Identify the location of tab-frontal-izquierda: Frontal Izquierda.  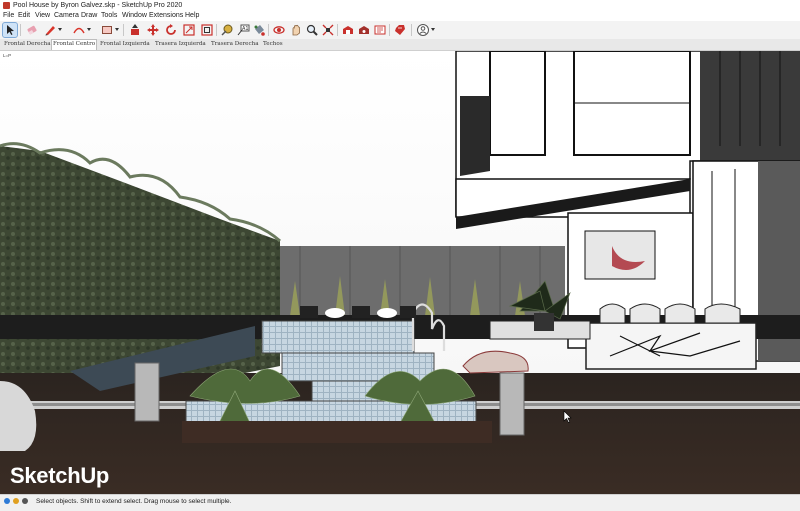
(125, 44).